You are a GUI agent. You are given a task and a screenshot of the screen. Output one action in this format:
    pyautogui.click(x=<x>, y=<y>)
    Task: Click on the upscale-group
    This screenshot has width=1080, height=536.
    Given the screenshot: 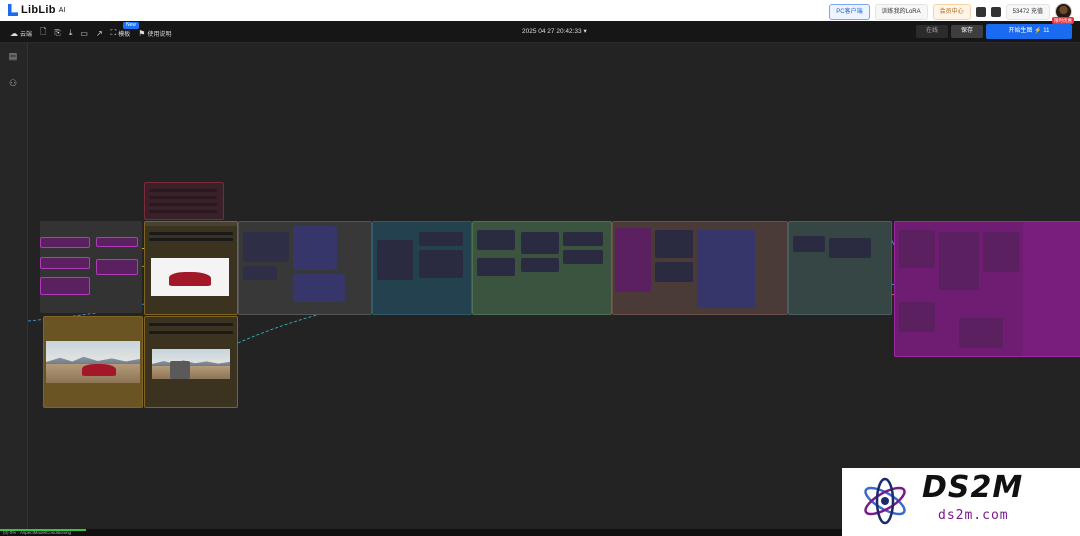 What is the action you would take?
    pyautogui.click(x=840, y=268)
    